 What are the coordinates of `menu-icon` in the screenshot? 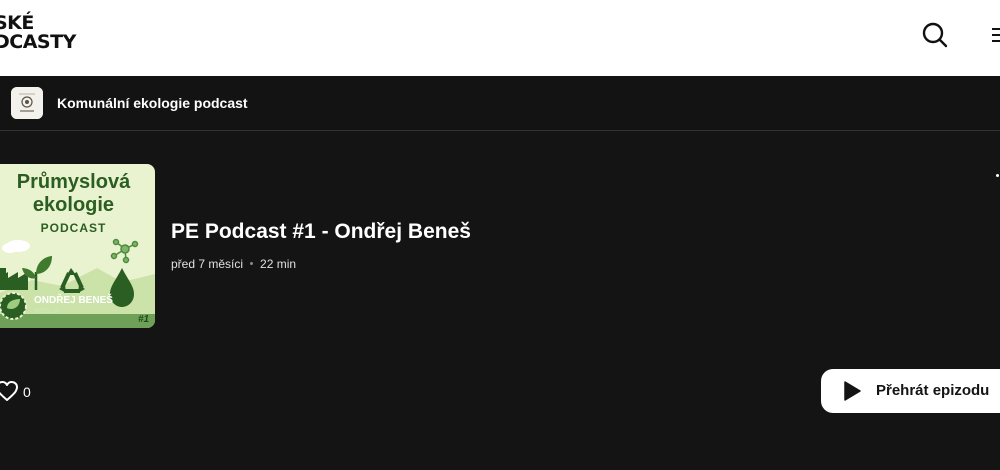 It's located at (996, 35).